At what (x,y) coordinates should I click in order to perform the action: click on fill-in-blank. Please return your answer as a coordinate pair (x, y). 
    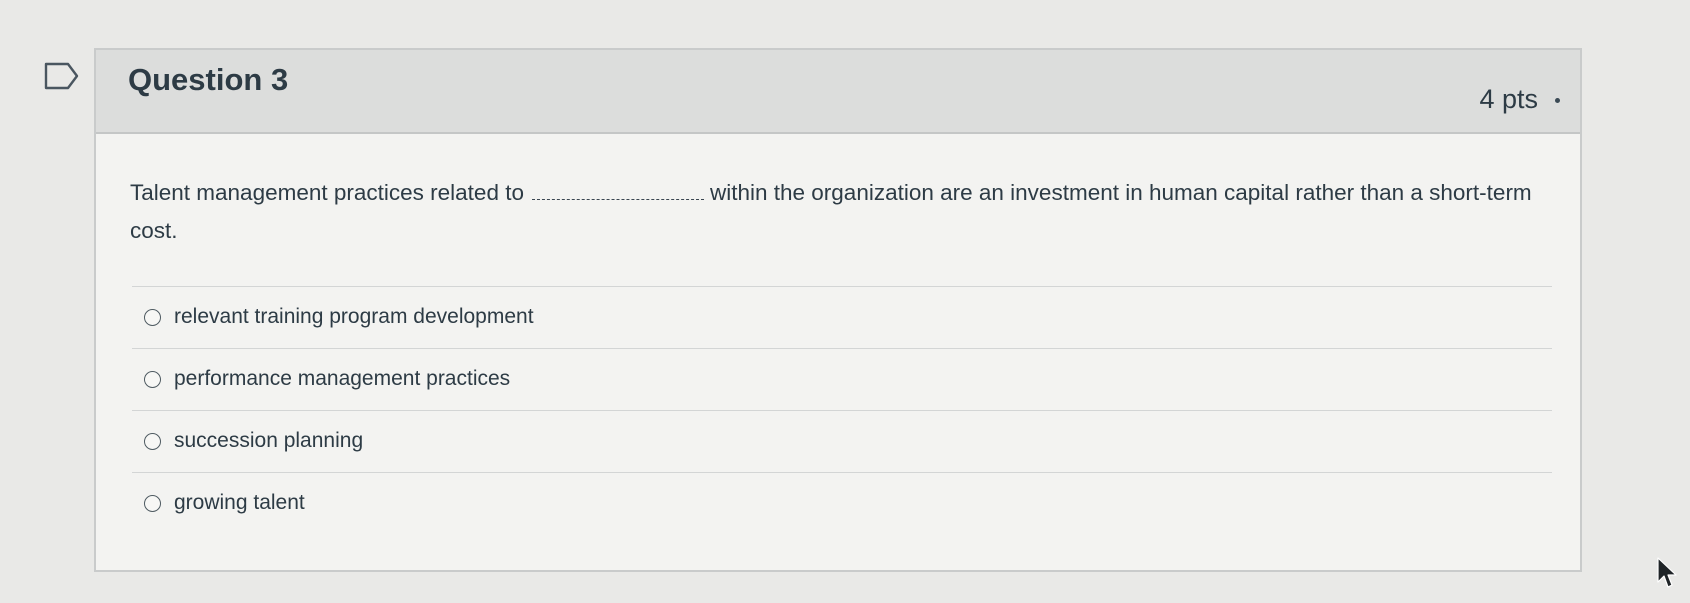
    Looking at the image, I should click on (617, 190).